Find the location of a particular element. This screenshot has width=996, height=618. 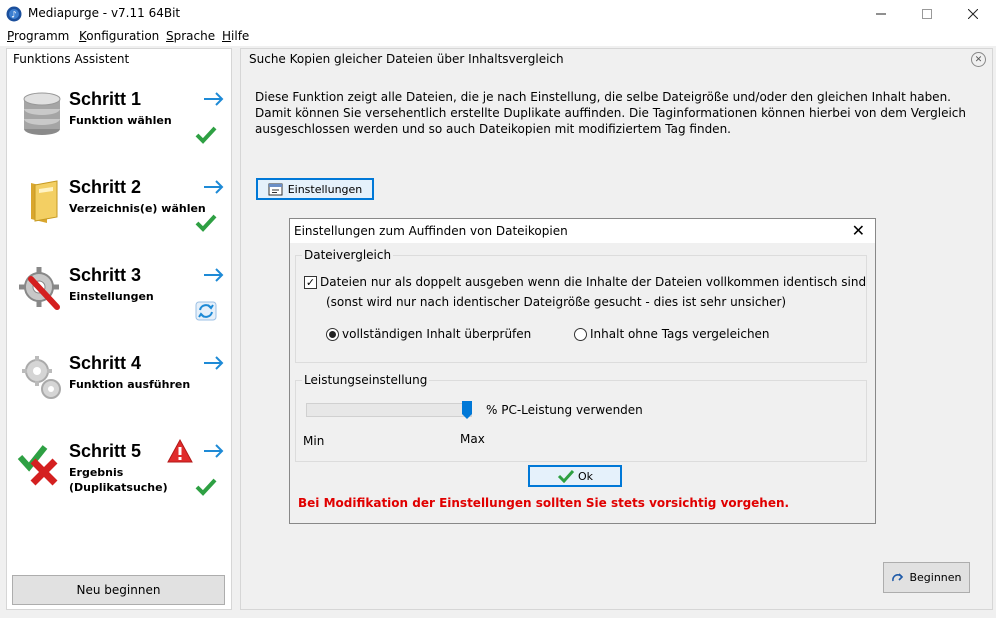

minimize-icon is located at coordinates (881, 14).